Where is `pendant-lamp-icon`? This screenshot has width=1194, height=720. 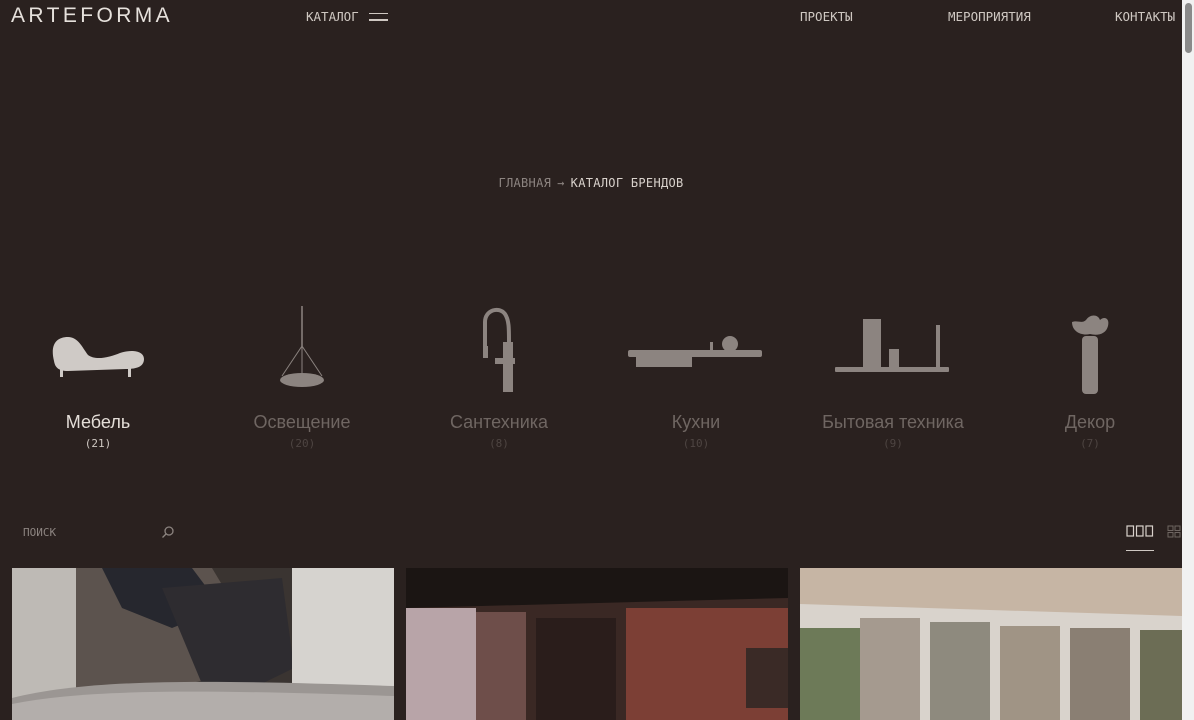 pendant-lamp-icon is located at coordinates (302, 346).